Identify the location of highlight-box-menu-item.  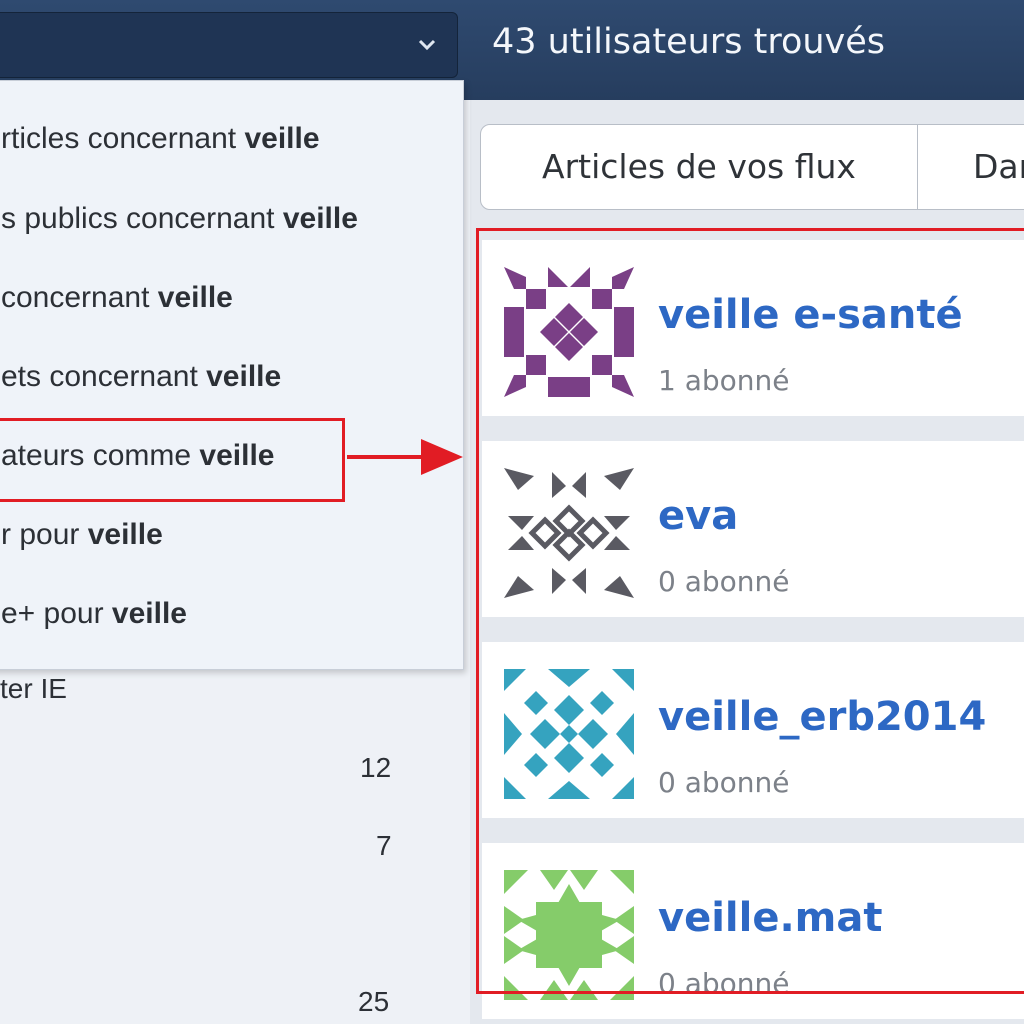
(172, 460).